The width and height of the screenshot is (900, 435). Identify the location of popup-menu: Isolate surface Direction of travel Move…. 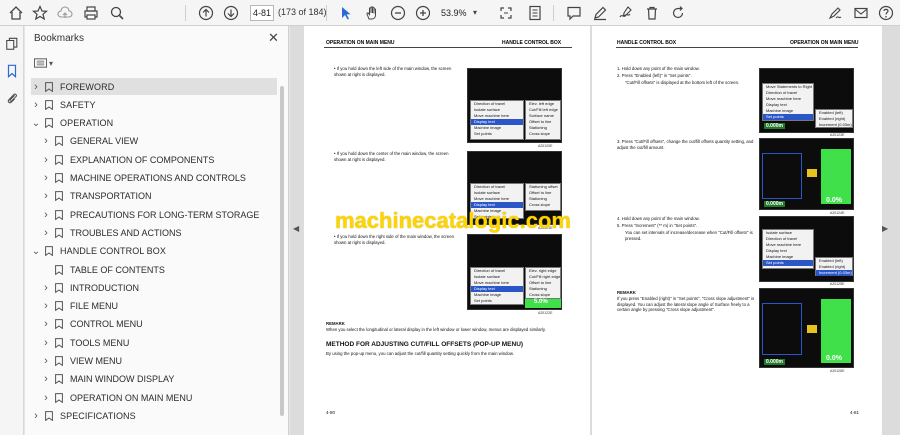
(788, 249).